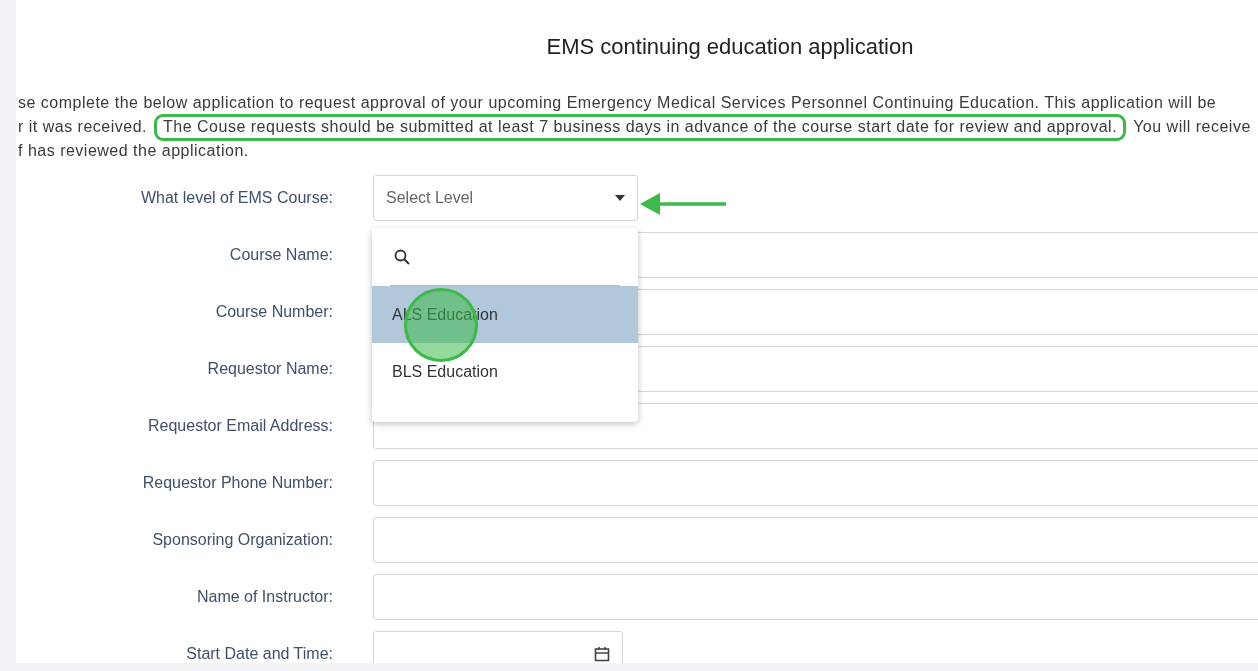  What do you see at coordinates (133, 151) in the screenshot?
I see `intro-text: f has reviewed the application.` at bounding box center [133, 151].